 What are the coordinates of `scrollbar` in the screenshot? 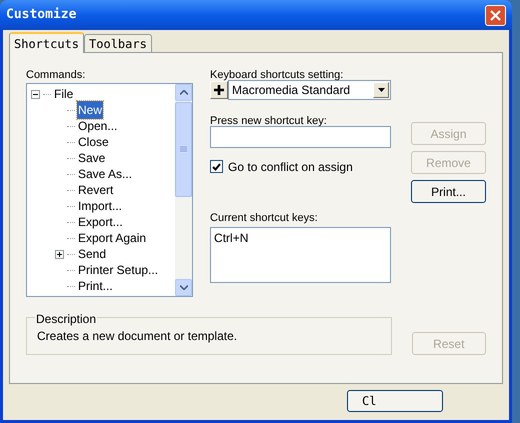 It's located at (183, 190).